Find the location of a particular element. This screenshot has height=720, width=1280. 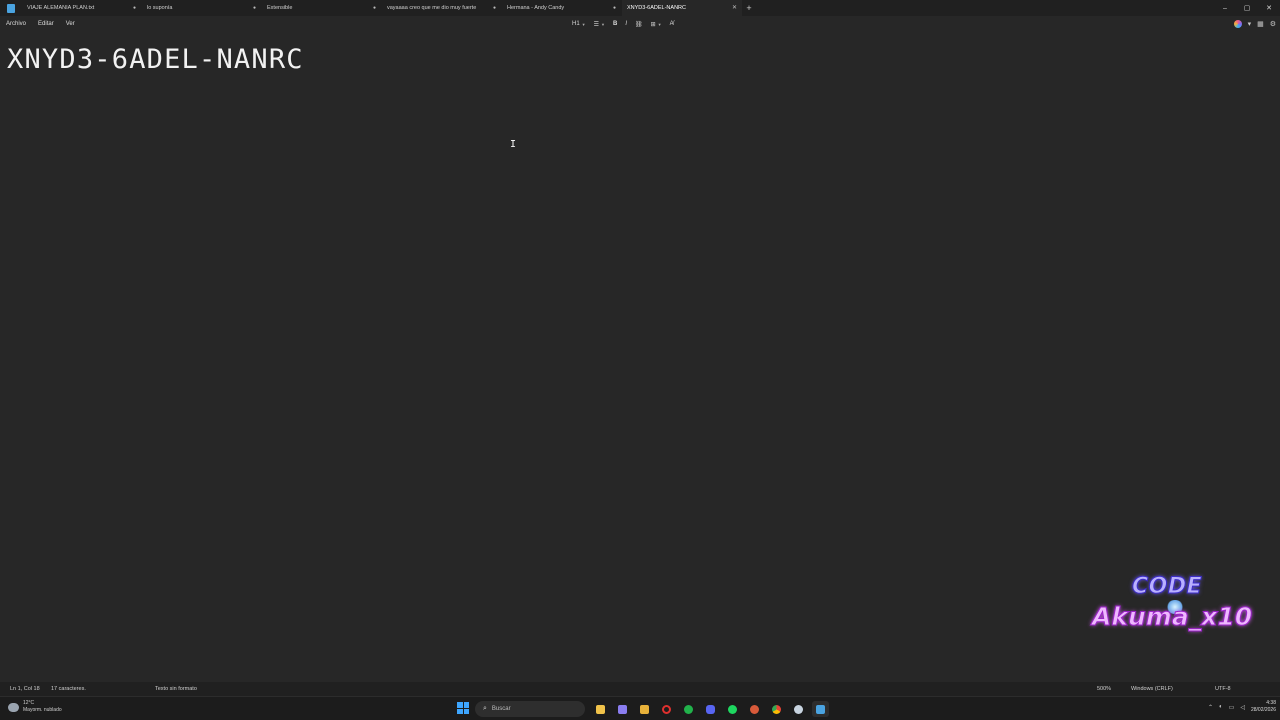

volume-icon: ◁ is located at coordinates (1242, 707).